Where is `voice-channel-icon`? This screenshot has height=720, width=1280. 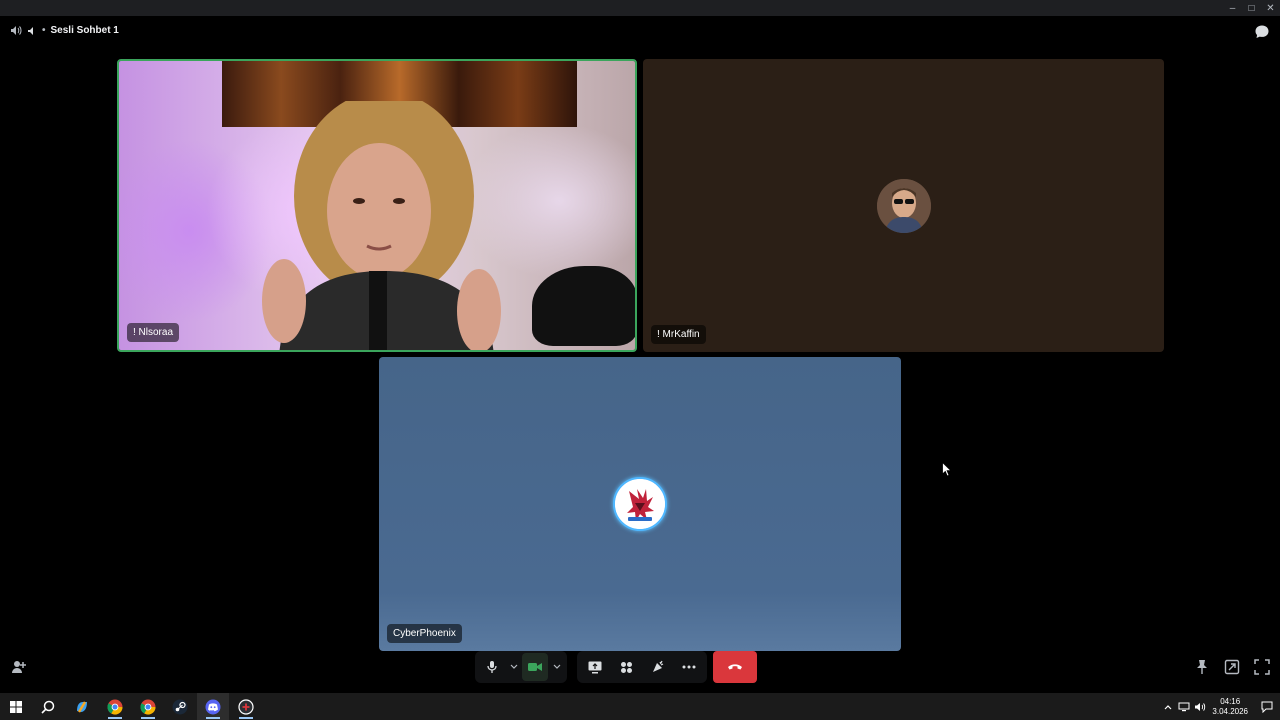
voice-channel-icon is located at coordinates (32, 31).